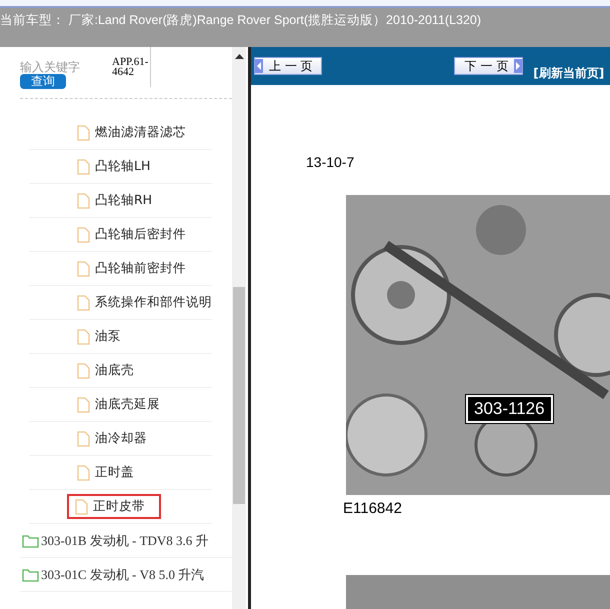 This screenshot has width=610, height=609. What do you see at coordinates (568, 73) in the screenshot?
I see `refresh-link: [刷新当前页]` at bounding box center [568, 73].